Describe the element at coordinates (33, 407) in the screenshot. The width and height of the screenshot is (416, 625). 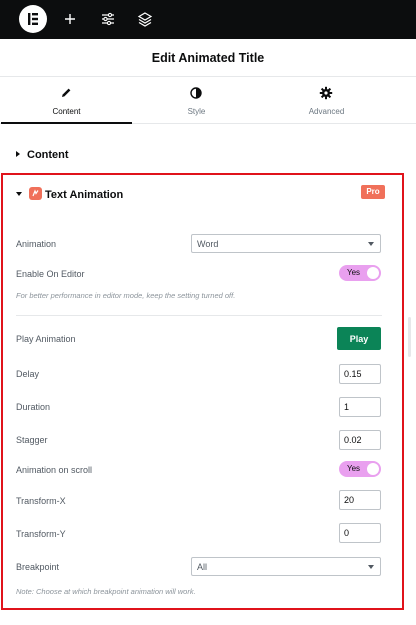
I see `duration-label: Duration` at that location.